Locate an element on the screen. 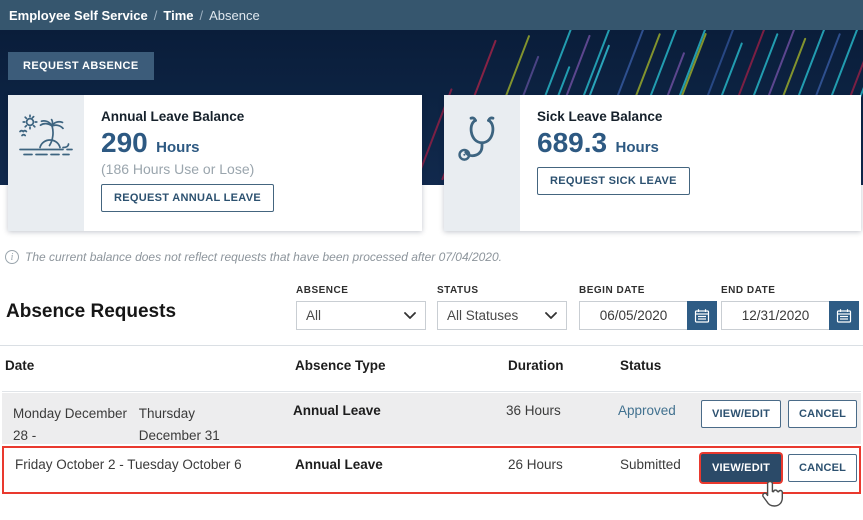  status-select: All Statuses is located at coordinates (502, 315).